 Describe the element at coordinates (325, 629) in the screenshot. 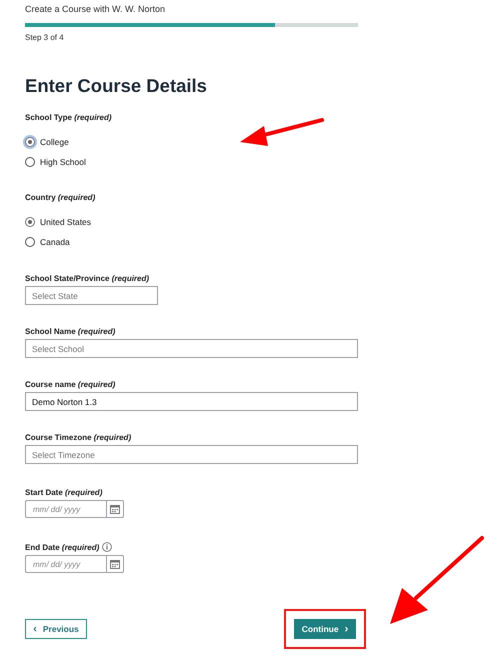

I see `continue-button: Continue ›` at that location.